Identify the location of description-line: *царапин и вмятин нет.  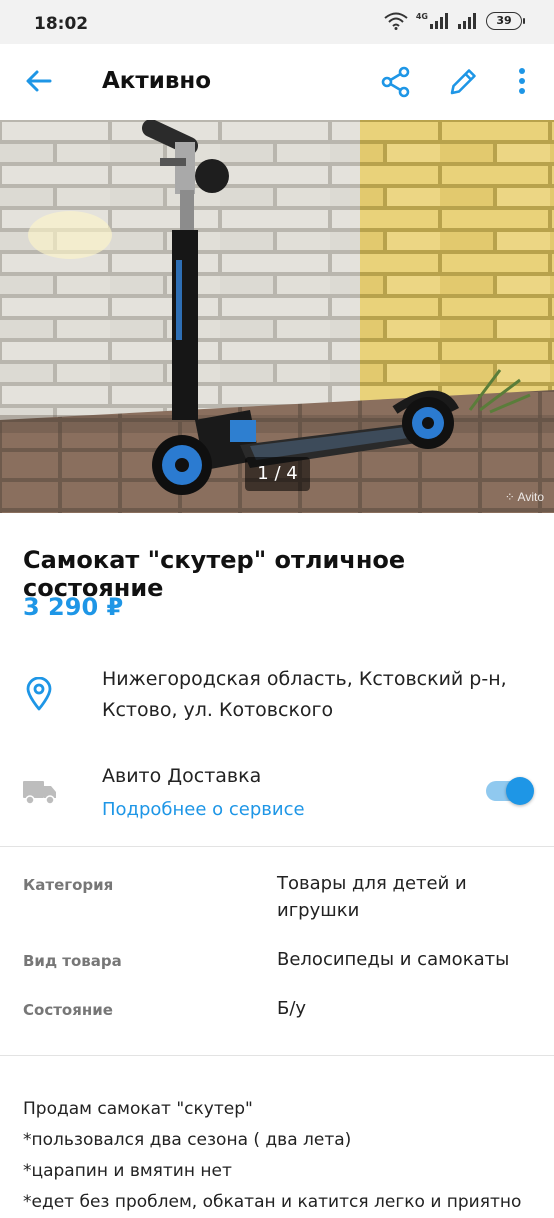
(127, 1171).